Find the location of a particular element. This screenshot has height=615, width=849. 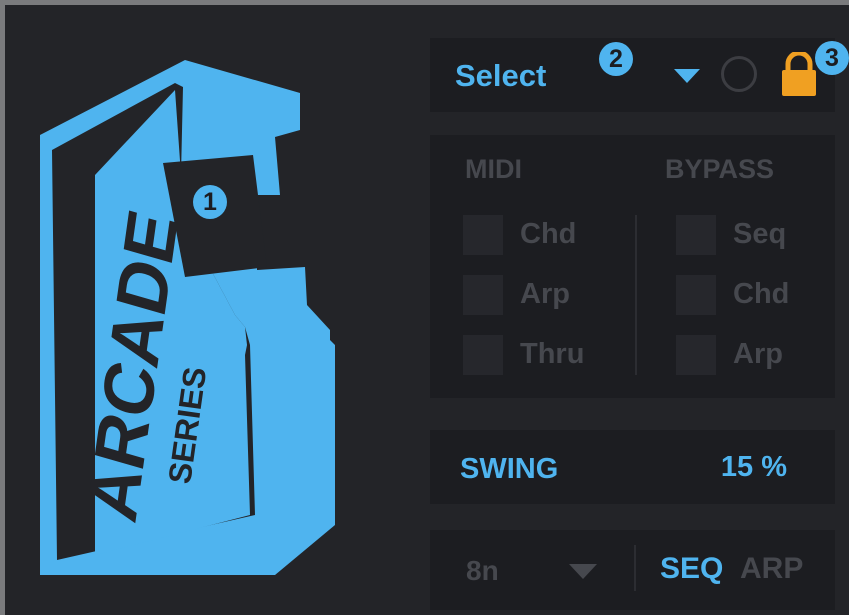

preset-select-bar: Select is located at coordinates (632, 75).